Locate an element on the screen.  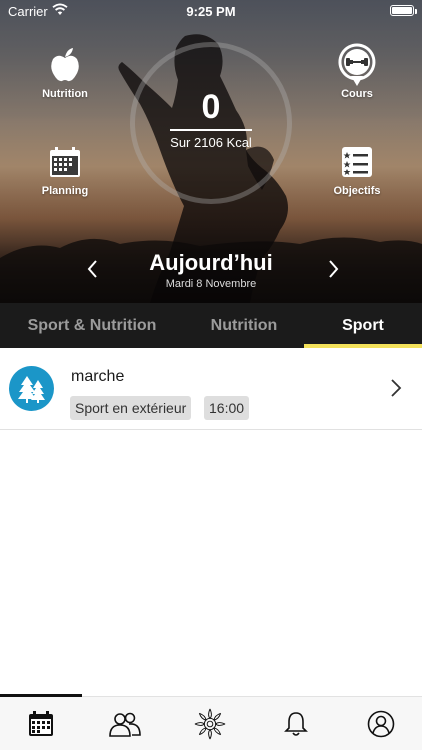
dumbbell-icon is located at coordinates (357, 64).